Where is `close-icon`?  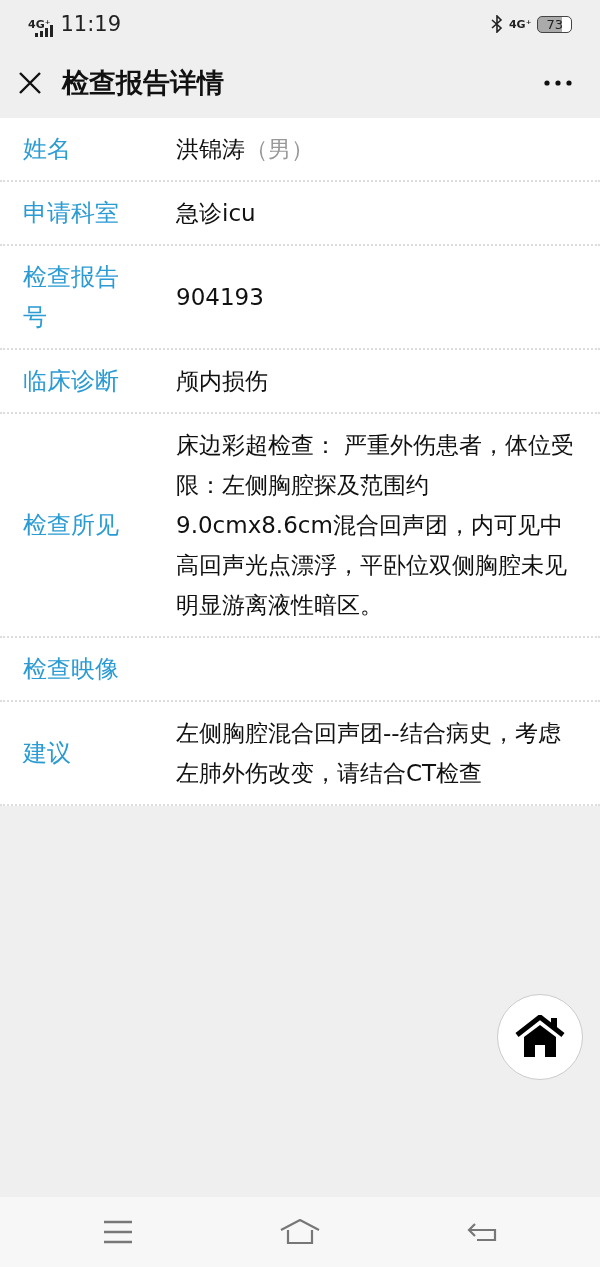 close-icon is located at coordinates (30, 83).